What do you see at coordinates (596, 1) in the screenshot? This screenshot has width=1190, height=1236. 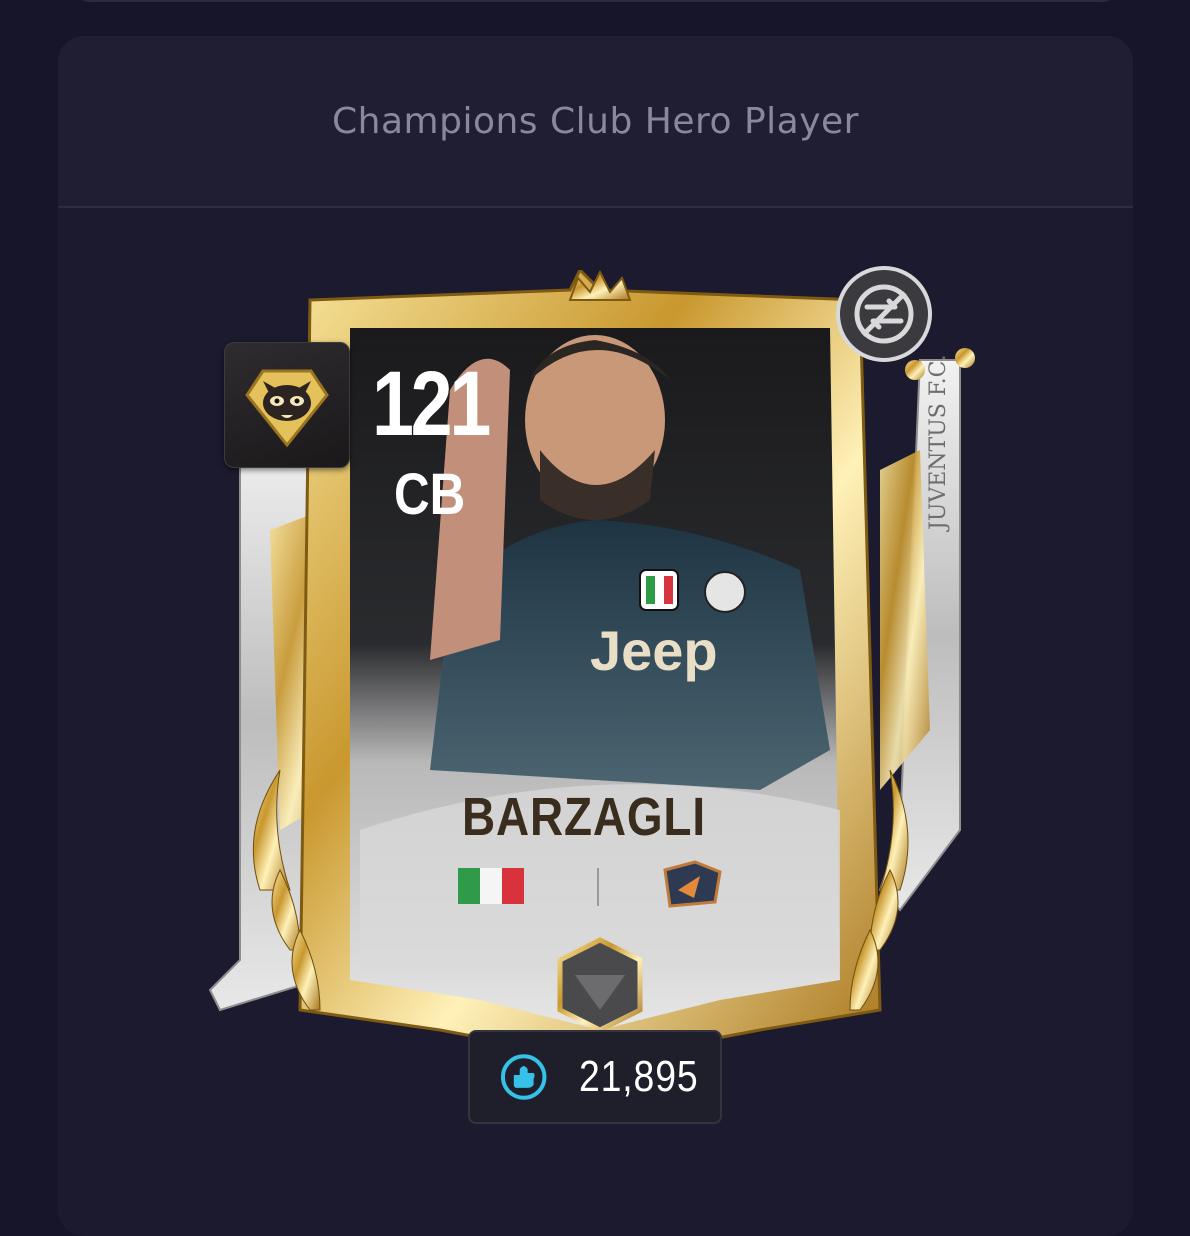 I see `top-strip` at bounding box center [596, 1].